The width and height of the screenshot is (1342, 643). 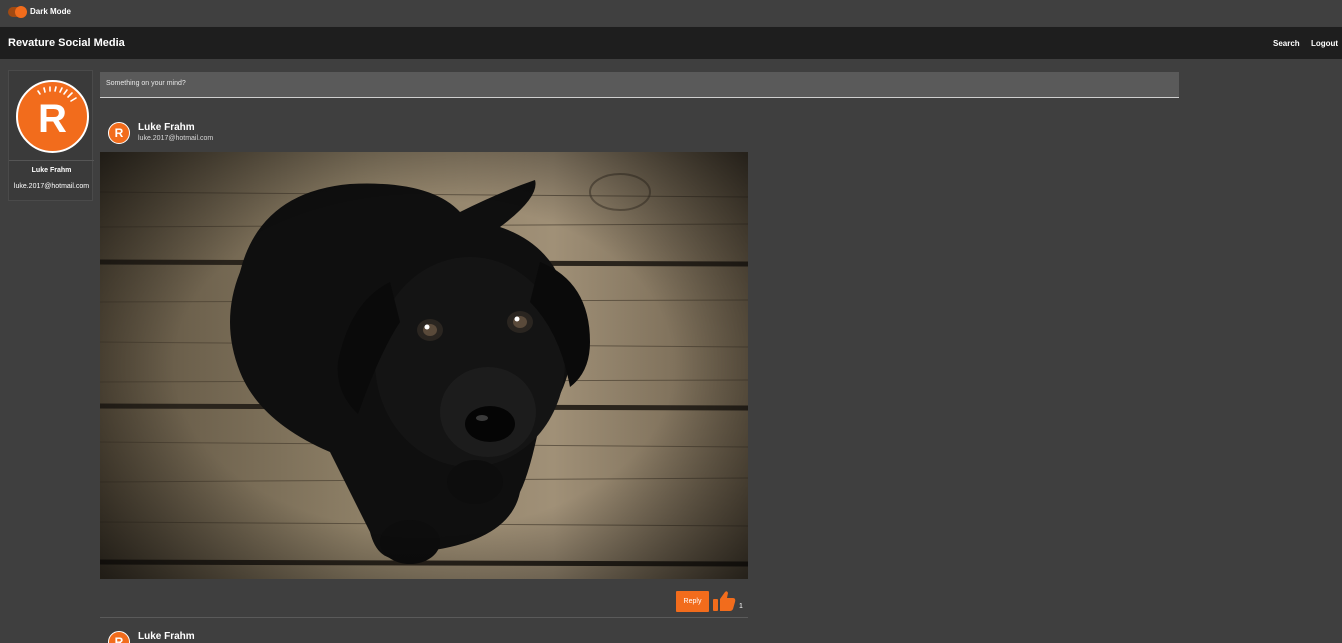 What do you see at coordinates (639, 85) in the screenshot?
I see `post-composer-input: Something on your mind?` at bounding box center [639, 85].